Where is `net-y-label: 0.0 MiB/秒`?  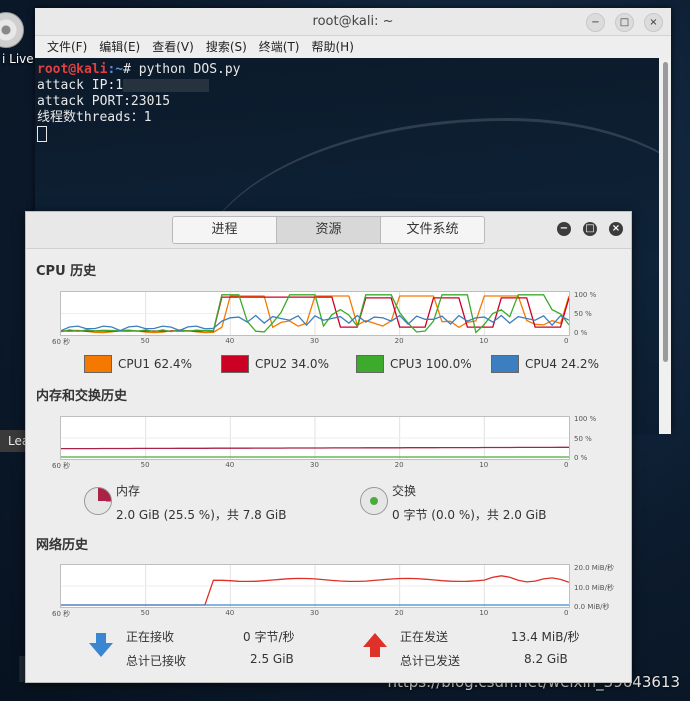 net-y-label: 0.0 MiB/秒 is located at coordinates (592, 607).